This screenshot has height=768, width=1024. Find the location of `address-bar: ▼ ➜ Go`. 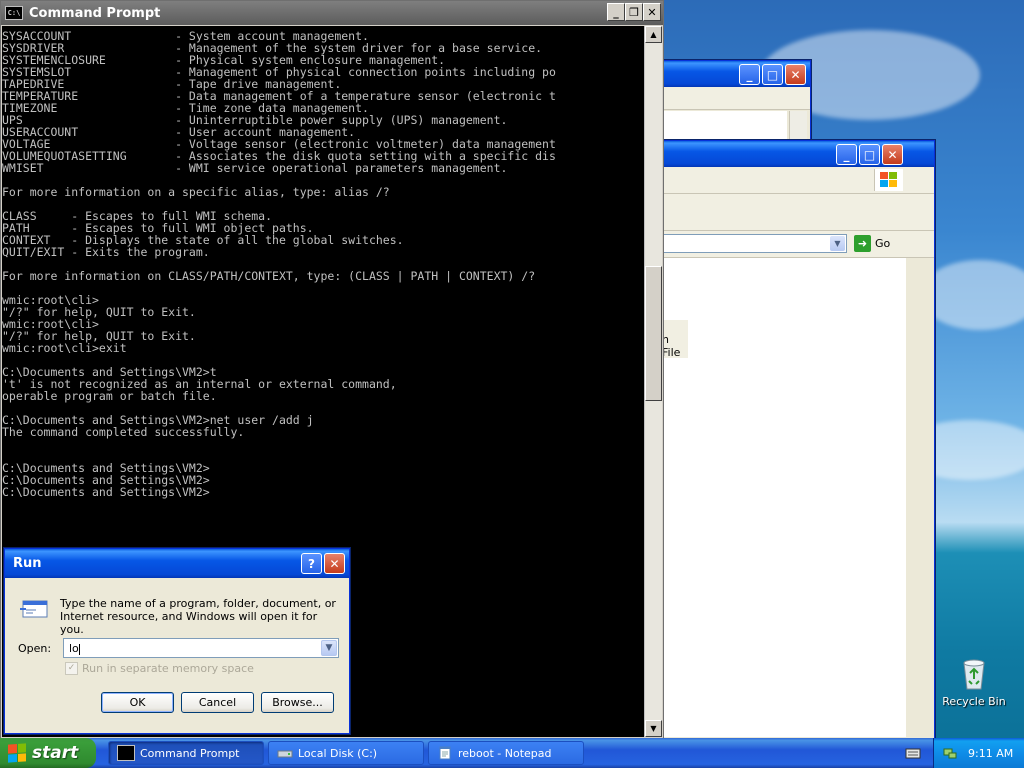

address-bar: ▼ ➜ Go is located at coordinates (798, 244).